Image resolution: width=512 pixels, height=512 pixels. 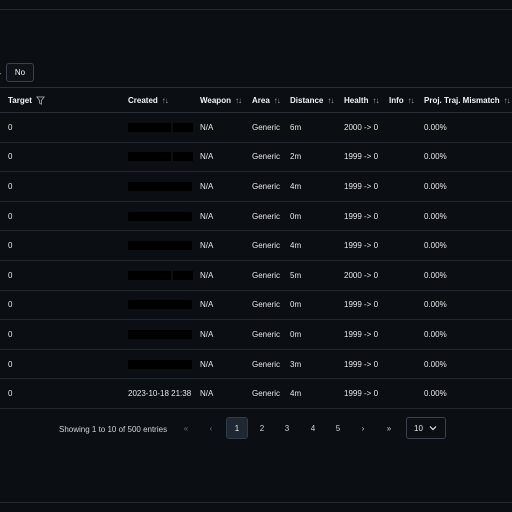 What do you see at coordinates (313, 428) in the screenshot?
I see `page-button-4: 4` at bounding box center [313, 428].